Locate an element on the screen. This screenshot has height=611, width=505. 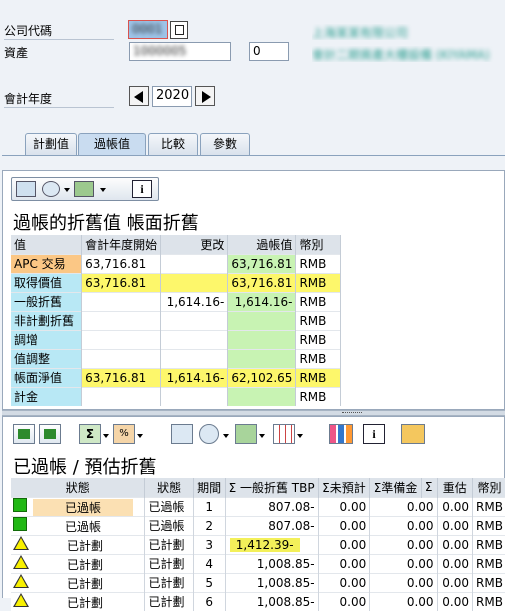
table-row: APC 交易 63,716.81 63,716.81 RMB is located at coordinates (176, 263).